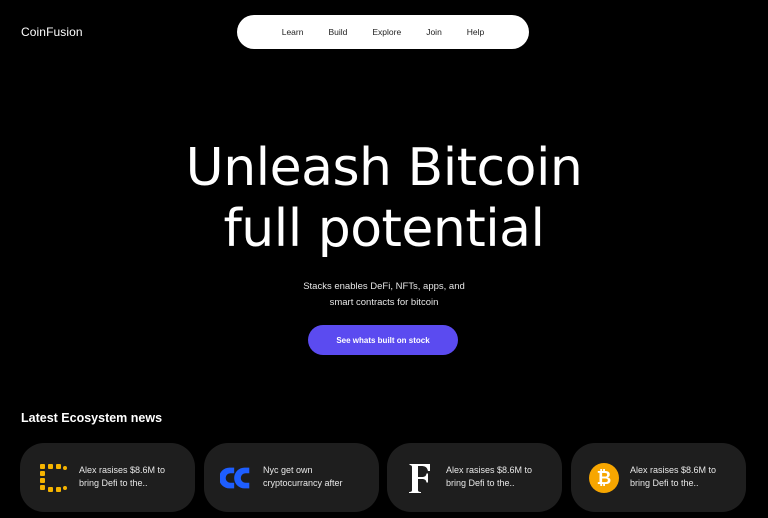 The image size is (768, 518). I want to click on hero-subtitle-line2: smart contracts for bitcoin, so click(384, 302).